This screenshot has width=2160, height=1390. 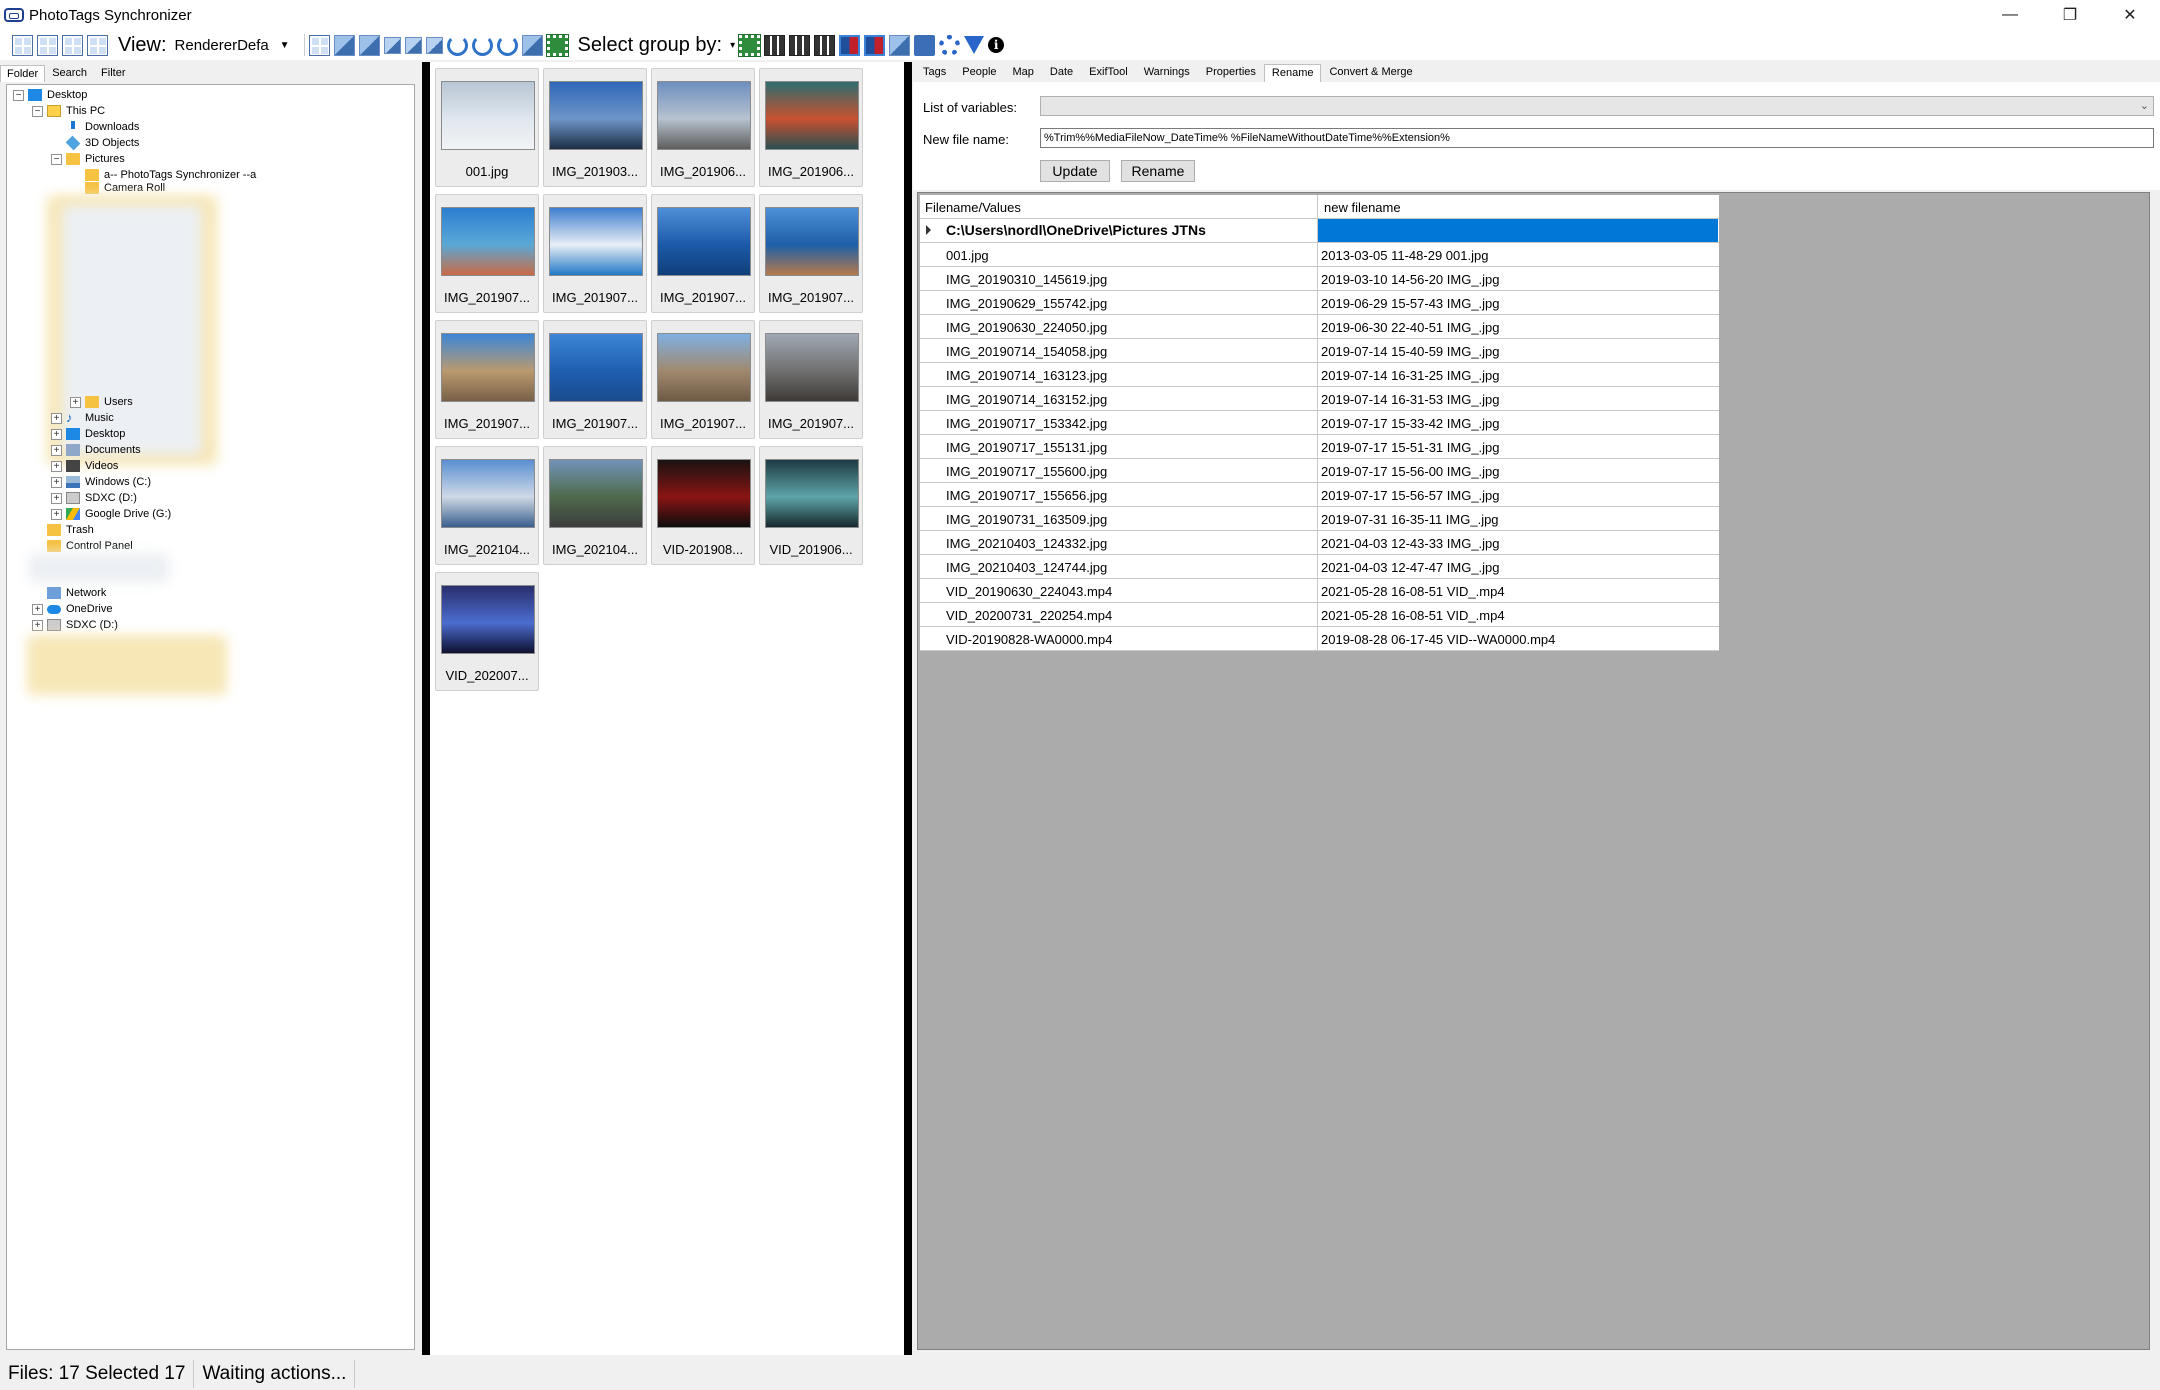 I want to click on new-filename-cell: 2021-04-03 12-43-33 IMG_.jpg, so click(x=1518, y=542).